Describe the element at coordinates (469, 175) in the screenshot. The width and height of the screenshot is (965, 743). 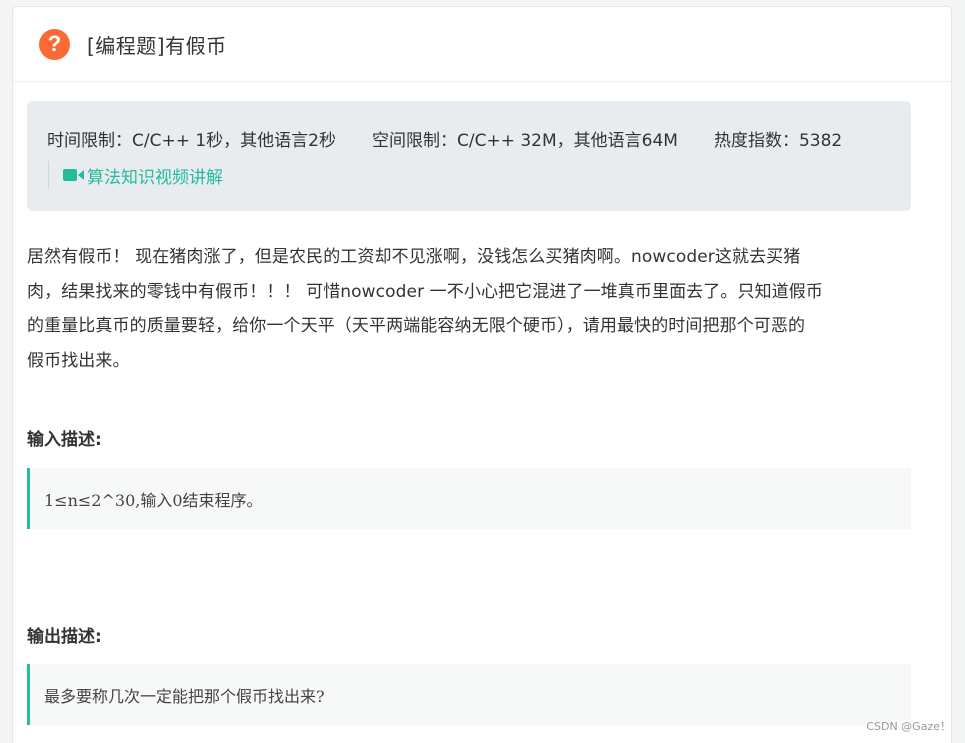
I see `video-link: 算法知识视频讲解` at that location.